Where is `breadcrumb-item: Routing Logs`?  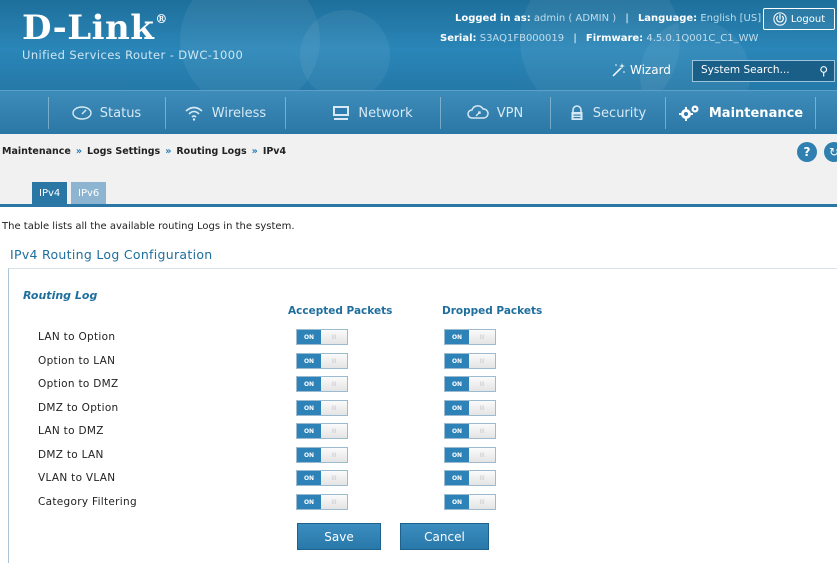 breadcrumb-item: Routing Logs is located at coordinates (211, 151).